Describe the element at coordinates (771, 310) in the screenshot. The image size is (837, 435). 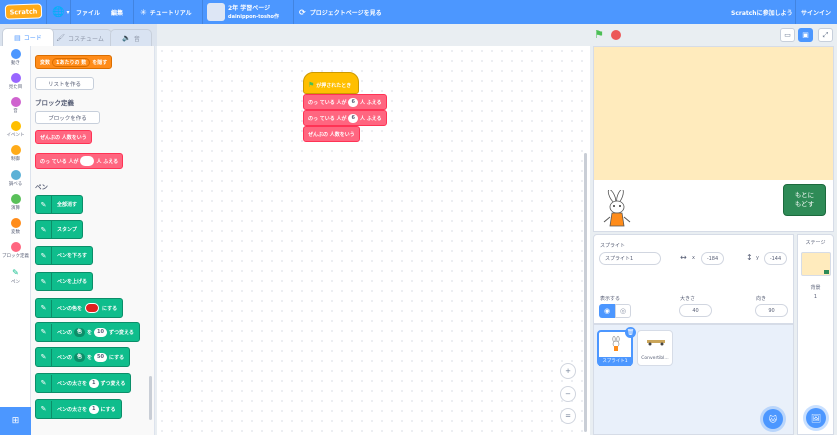
I see `direction-field: 90` at that location.